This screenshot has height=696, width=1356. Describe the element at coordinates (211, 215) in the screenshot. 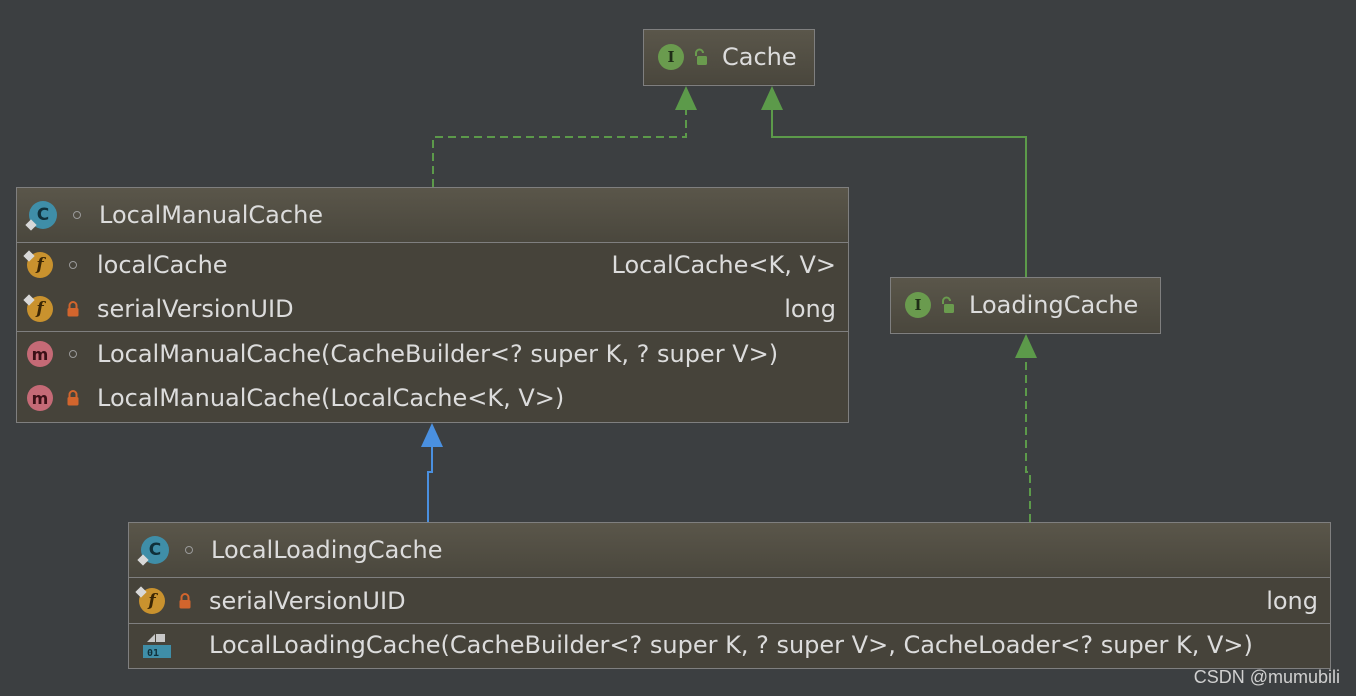

I see `node-title: LocalManualCache` at that location.